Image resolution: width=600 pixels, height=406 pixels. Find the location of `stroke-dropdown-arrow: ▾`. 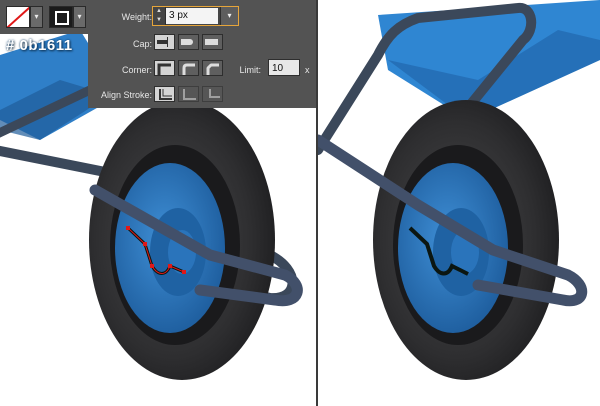

stroke-dropdown-arrow: ▾ is located at coordinates (79, 17).